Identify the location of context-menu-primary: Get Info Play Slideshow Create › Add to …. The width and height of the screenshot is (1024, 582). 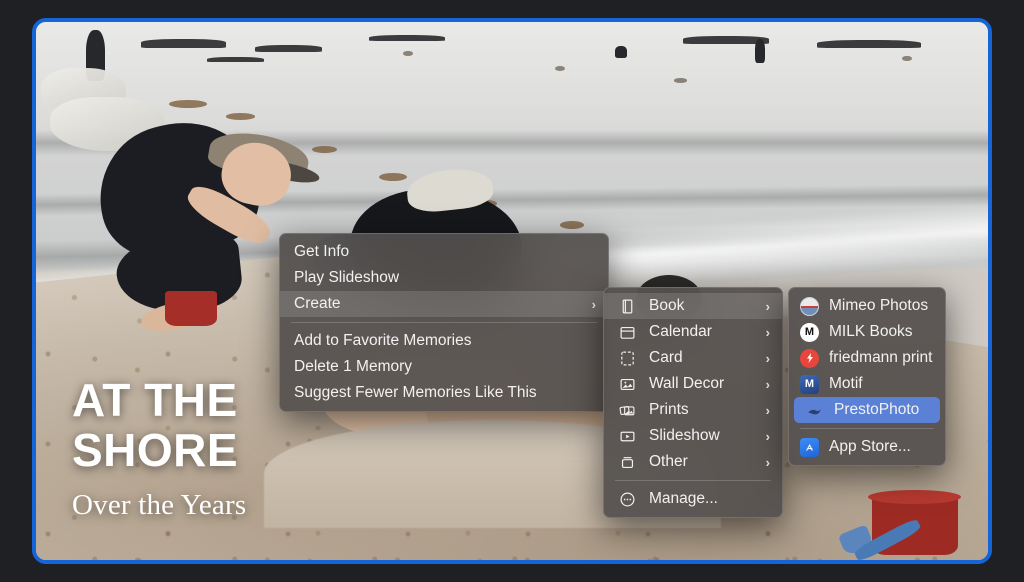
(444, 322).